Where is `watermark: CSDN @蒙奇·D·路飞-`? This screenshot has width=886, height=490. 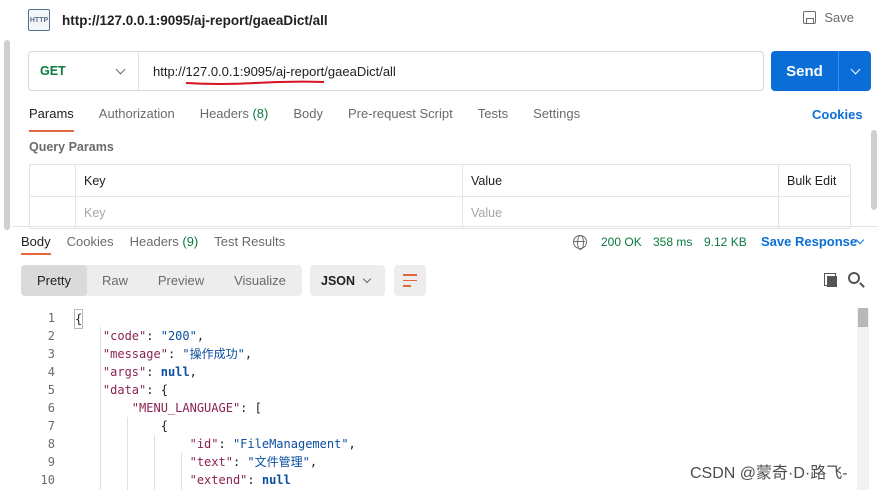 watermark: CSDN @蒙奇·D·路飞- is located at coordinates (769, 473).